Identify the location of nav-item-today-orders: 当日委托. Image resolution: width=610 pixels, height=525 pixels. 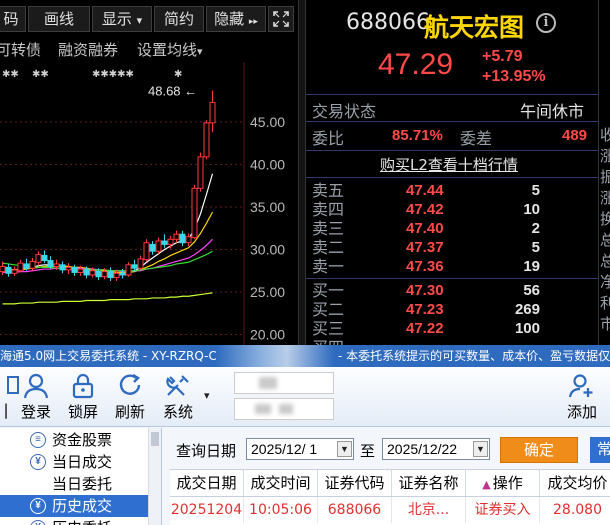
(74, 484).